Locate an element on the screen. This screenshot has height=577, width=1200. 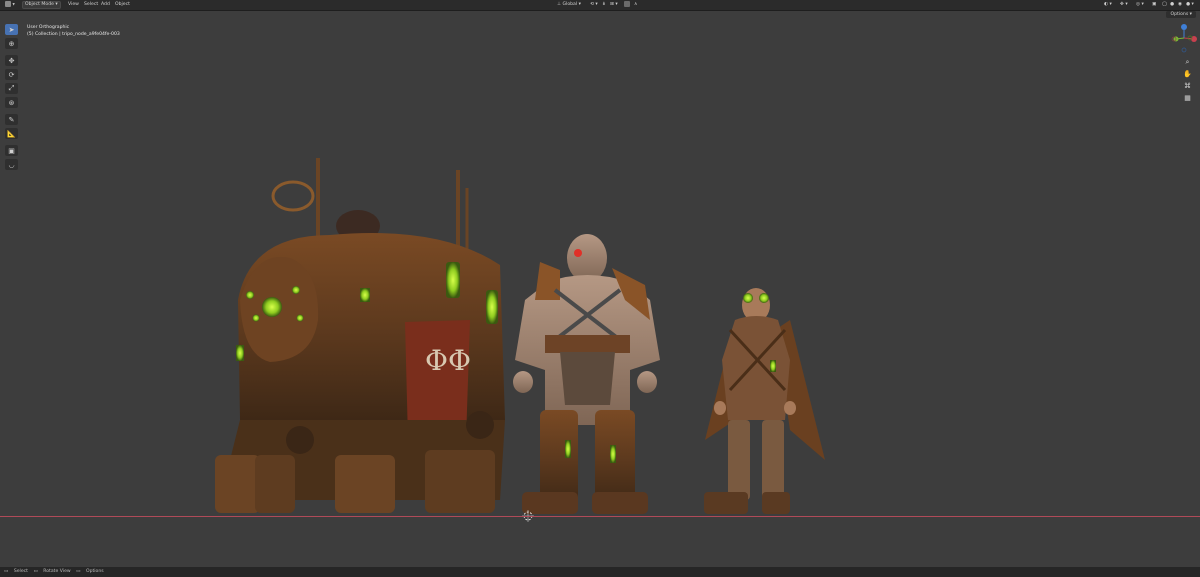
collection-info: (5) Collection | tripo_node_a9fe04fe-003 is located at coordinates (73, 34).